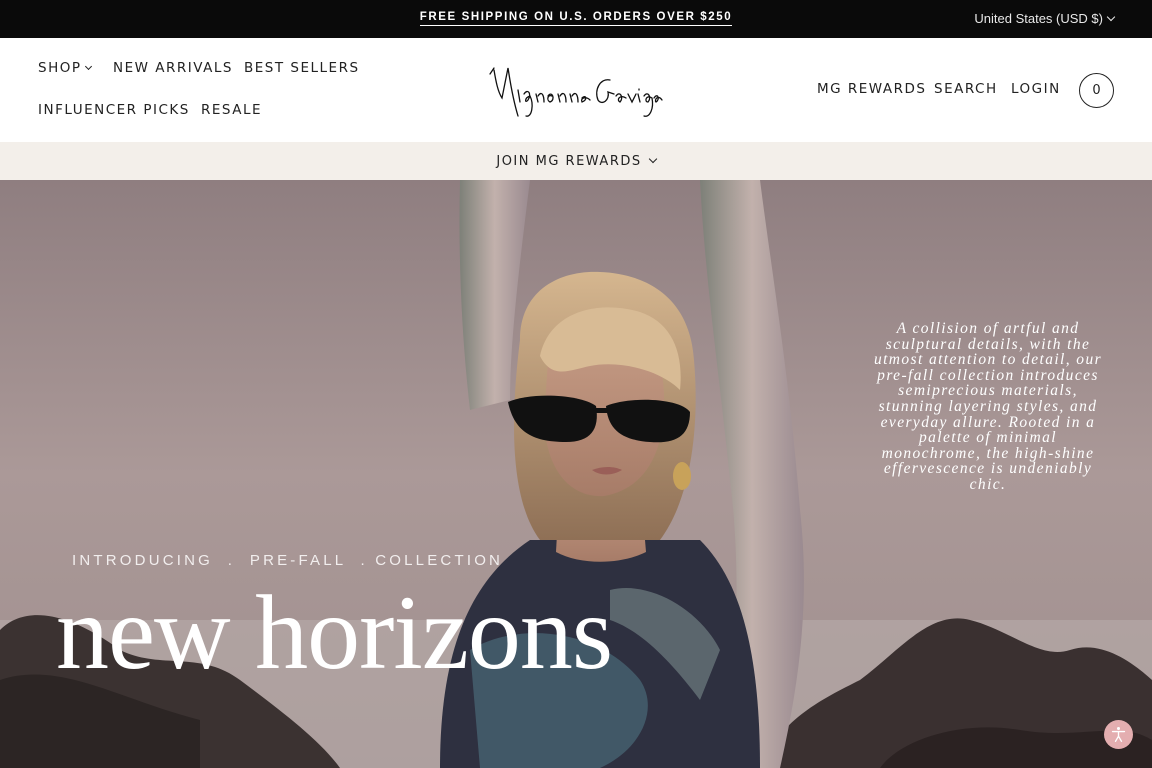 Image resolution: width=1152 pixels, height=768 pixels. I want to click on currency-label: United States (USD $), so click(1038, 18).